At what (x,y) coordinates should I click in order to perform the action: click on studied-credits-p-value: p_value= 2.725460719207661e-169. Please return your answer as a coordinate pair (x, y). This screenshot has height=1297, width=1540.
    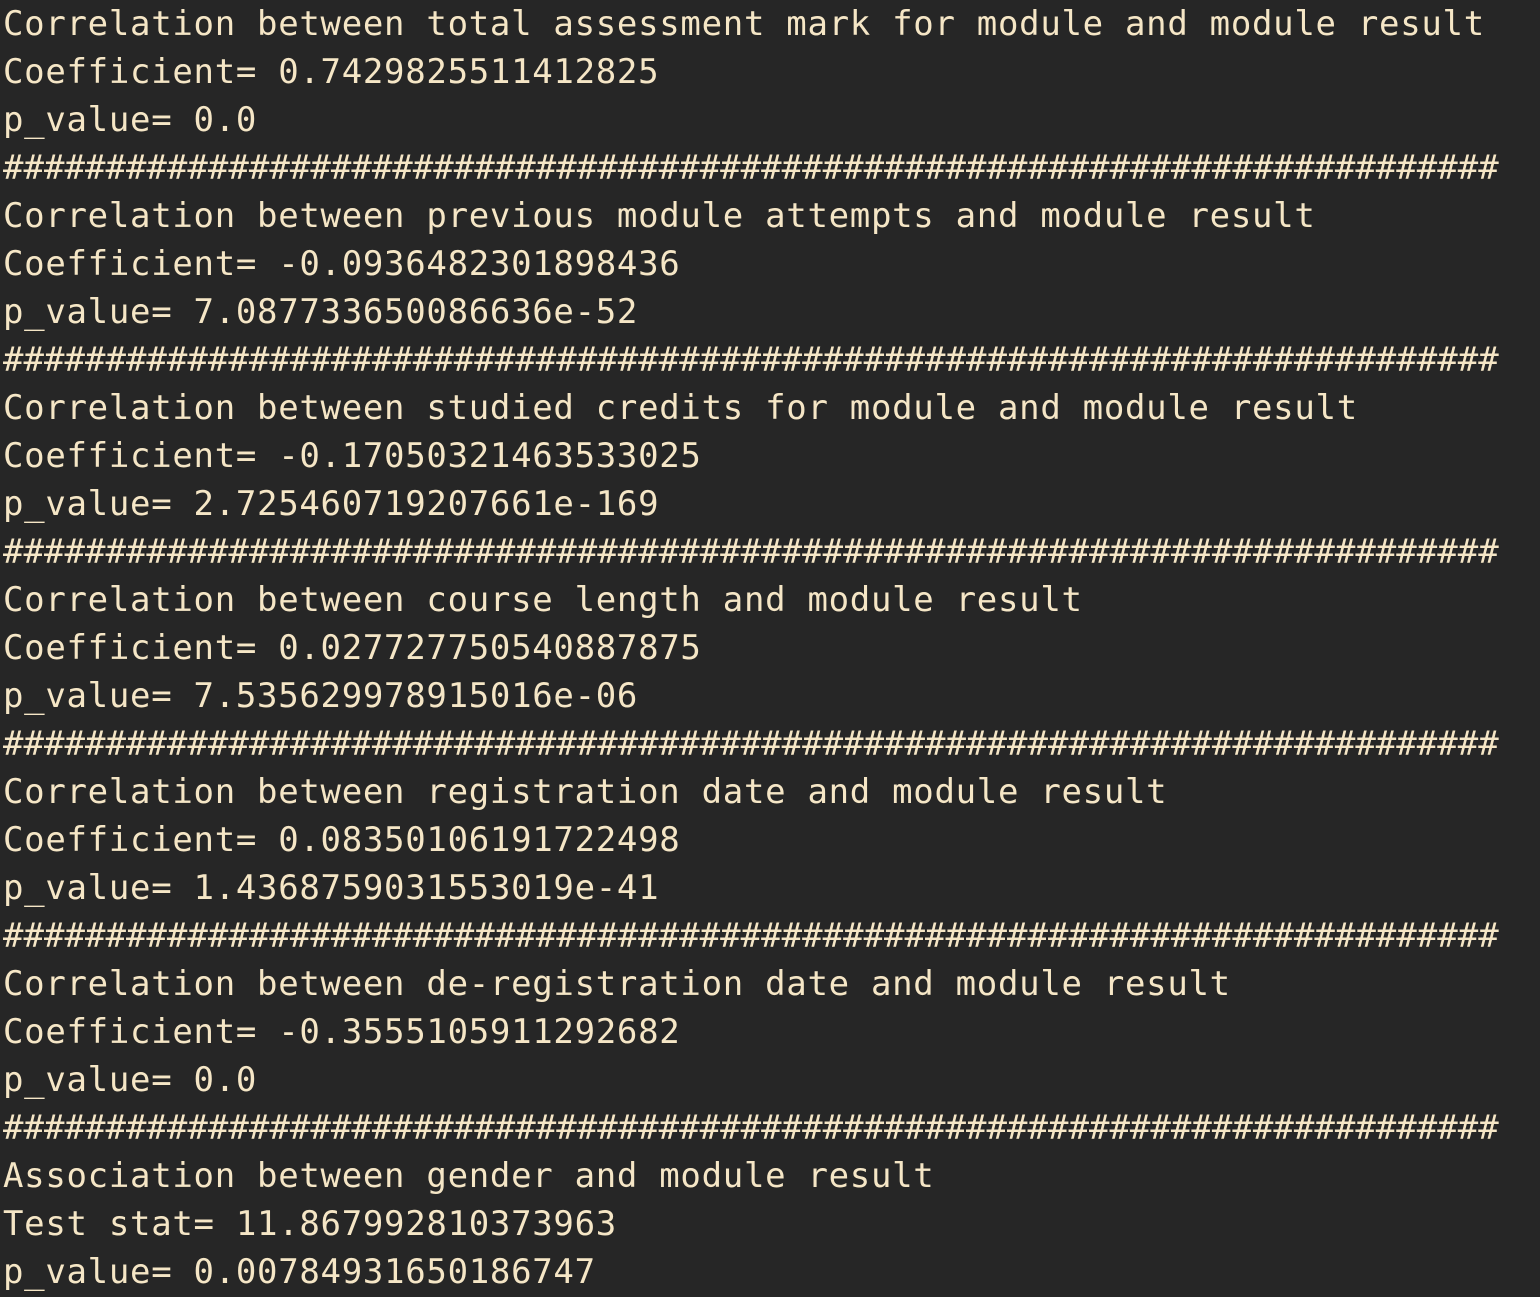
    Looking at the image, I should click on (331, 504).